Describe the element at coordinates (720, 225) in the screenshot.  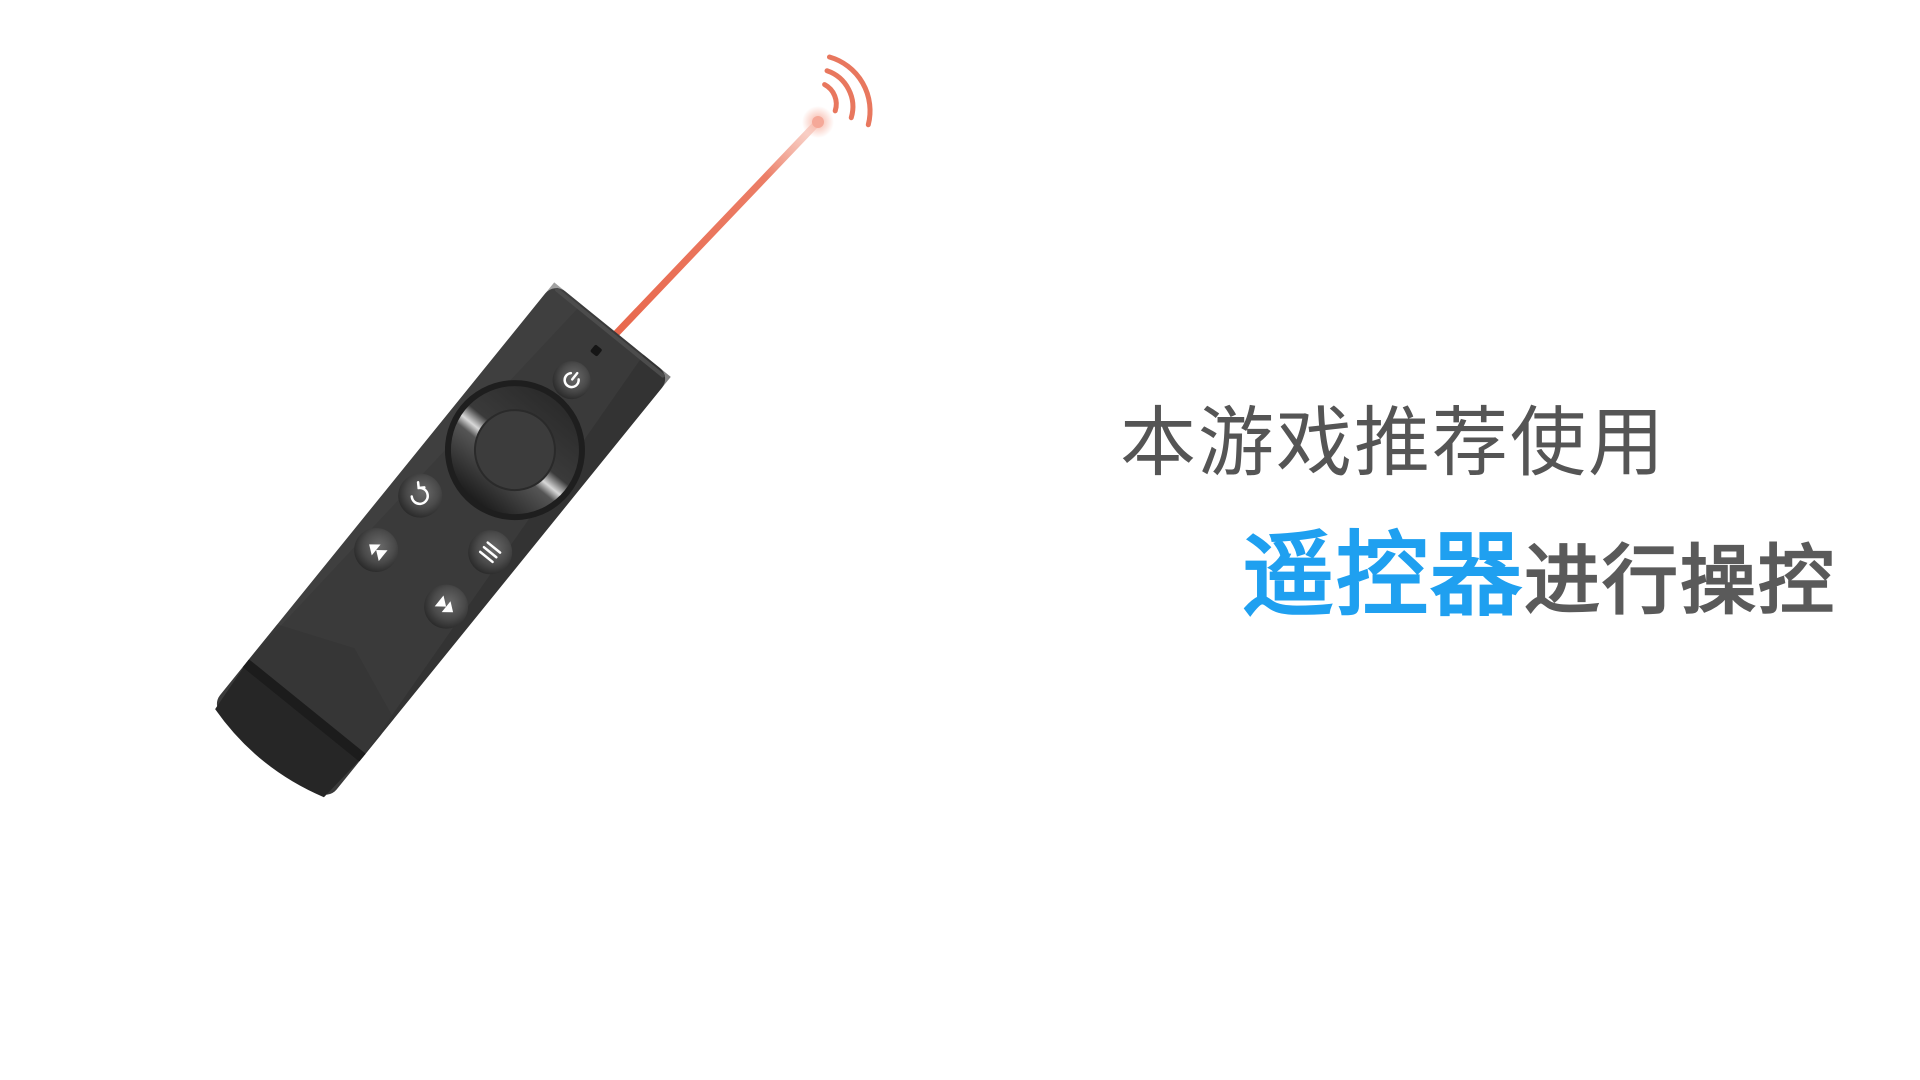
I see `laser-beam` at that location.